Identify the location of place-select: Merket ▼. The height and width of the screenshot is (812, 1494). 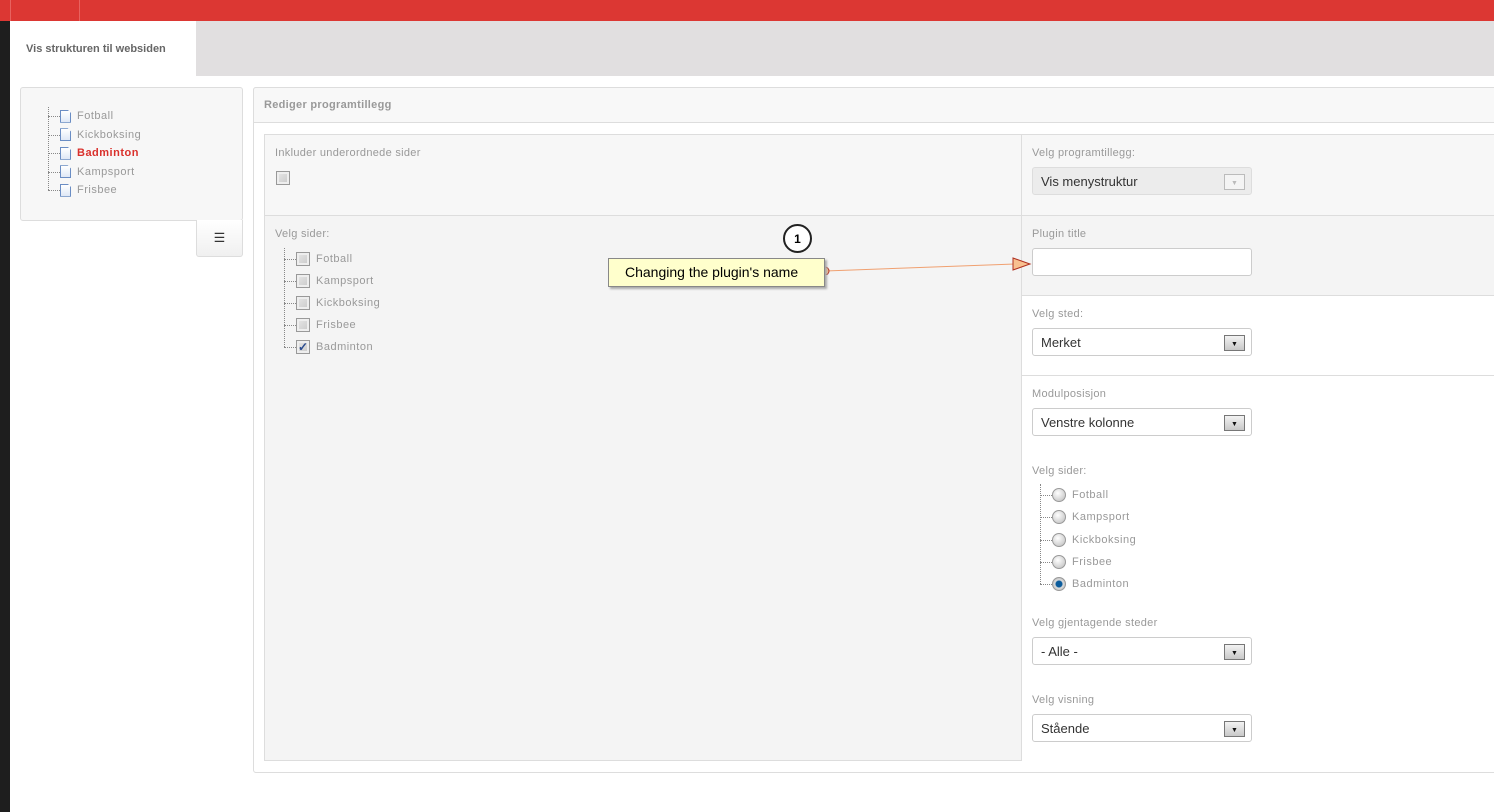
(1142, 342).